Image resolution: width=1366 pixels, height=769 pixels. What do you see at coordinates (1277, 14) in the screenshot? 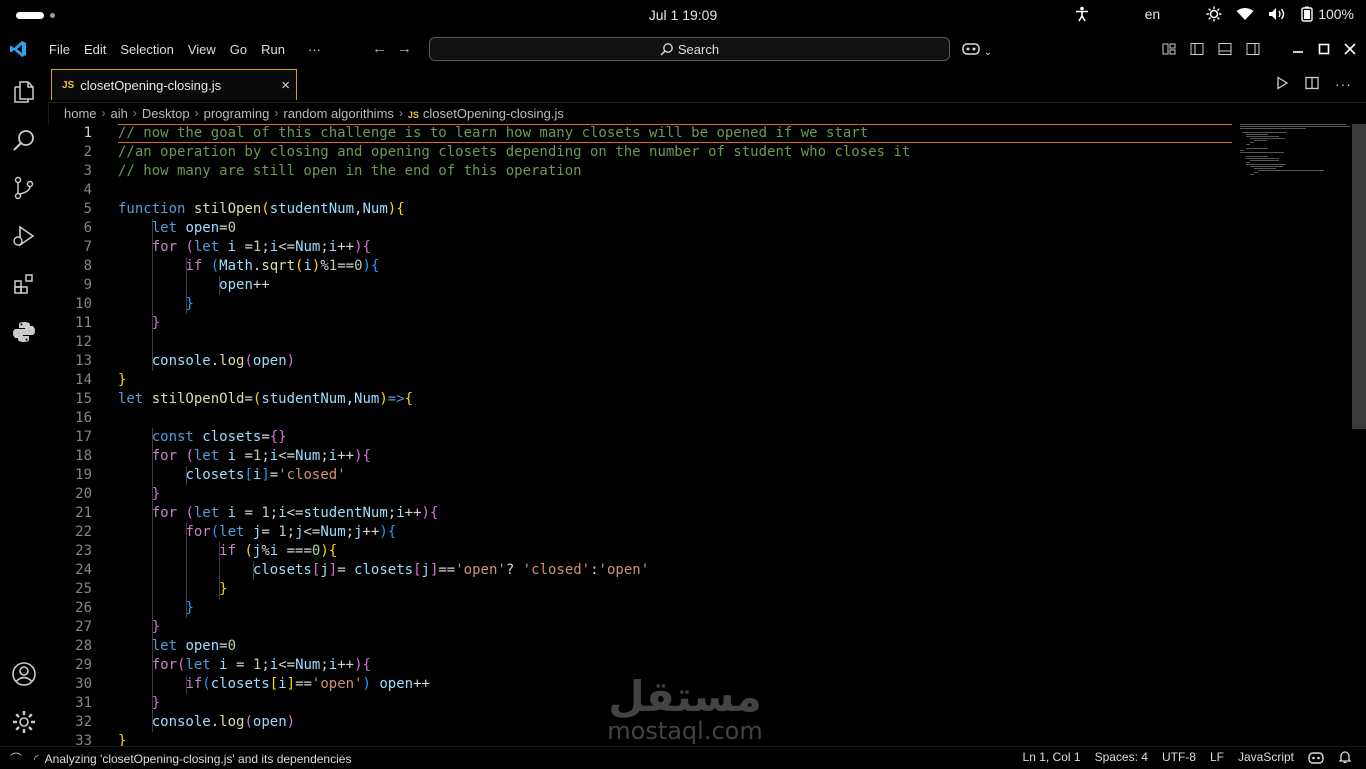
I see `volume-icon` at bounding box center [1277, 14].